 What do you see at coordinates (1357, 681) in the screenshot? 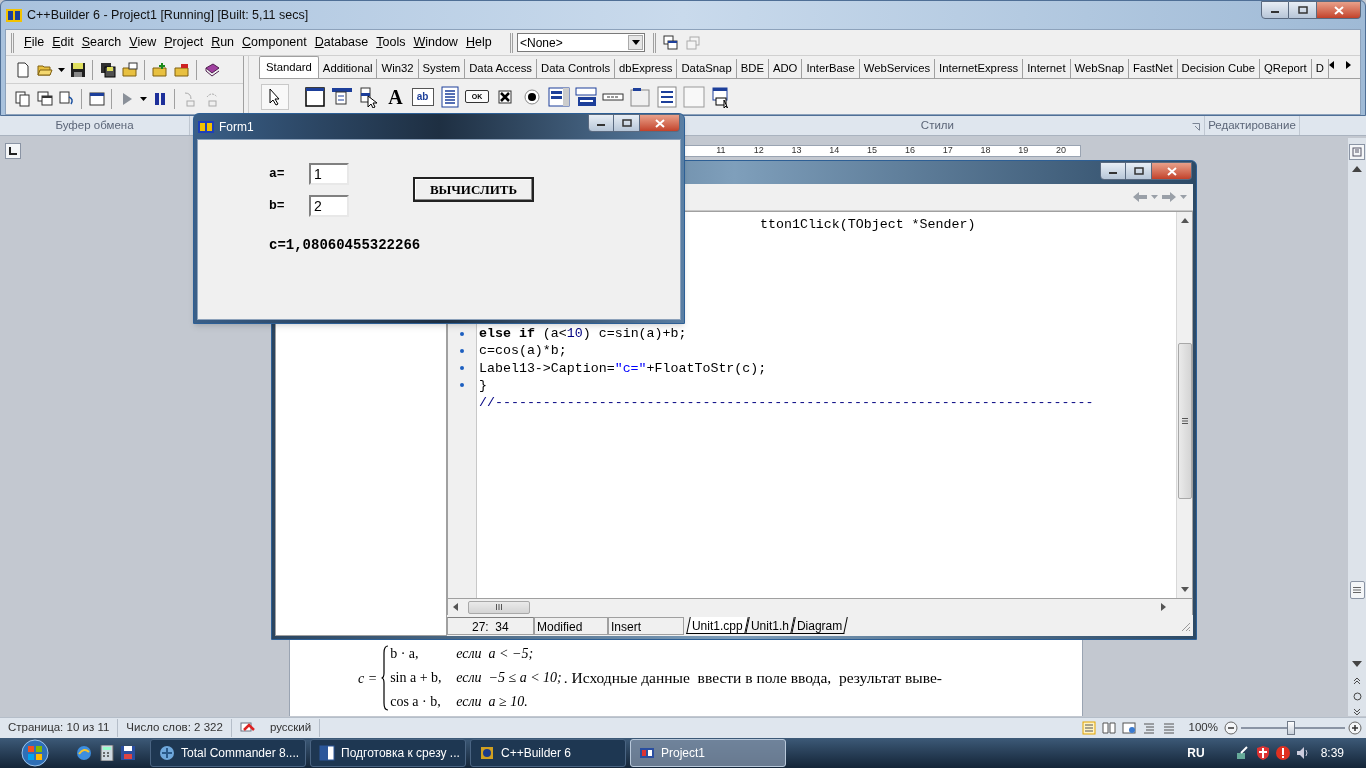
I see `previous-page-icon` at bounding box center [1357, 681].